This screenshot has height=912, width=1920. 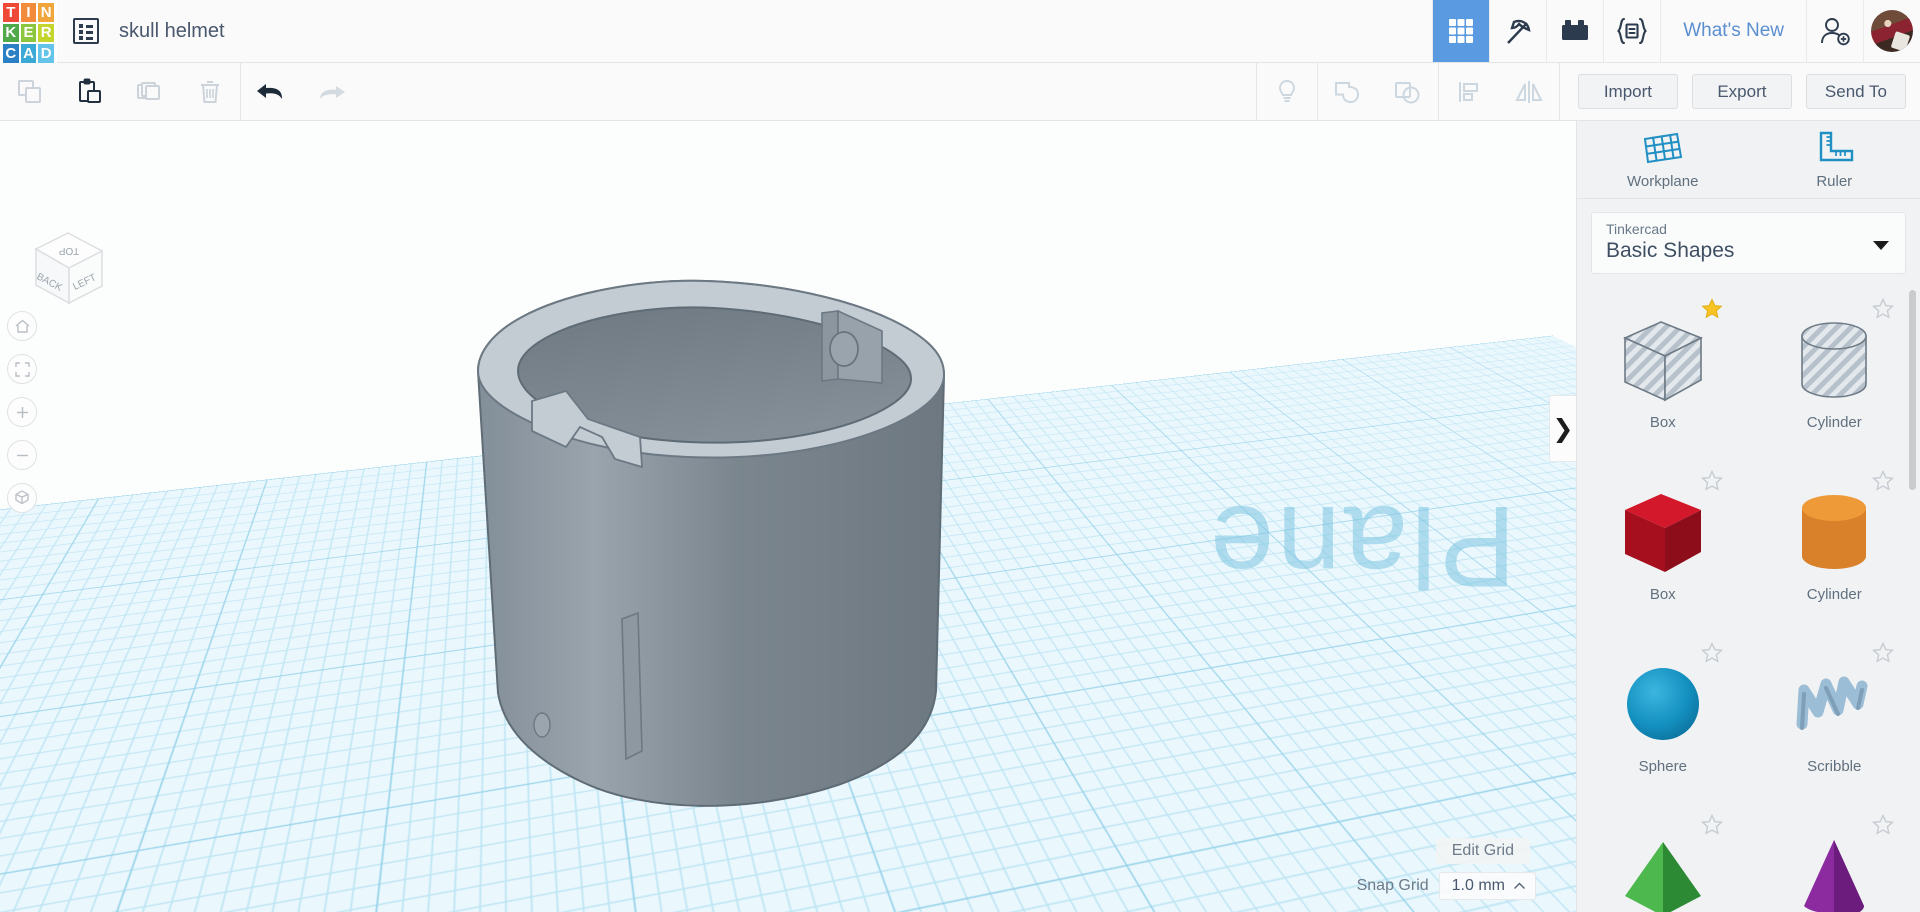 What do you see at coordinates (1748, 242) in the screenshot?
I see `shape-library-selector: Tinkercad Basic Shapes` at bounding box center [1748, 242].